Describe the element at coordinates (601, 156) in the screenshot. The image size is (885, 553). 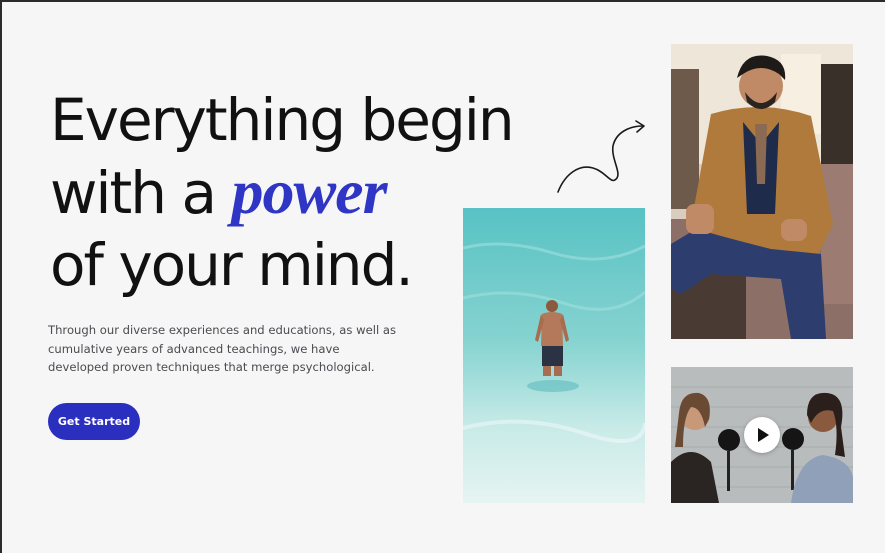
I see `curly-arrow-icon` at that location.